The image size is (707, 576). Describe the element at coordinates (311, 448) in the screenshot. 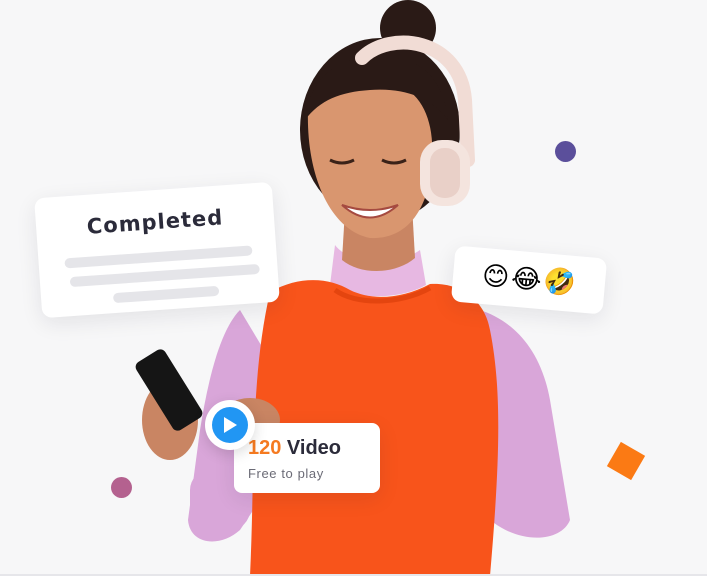

I see `video-label: Video` at that location.